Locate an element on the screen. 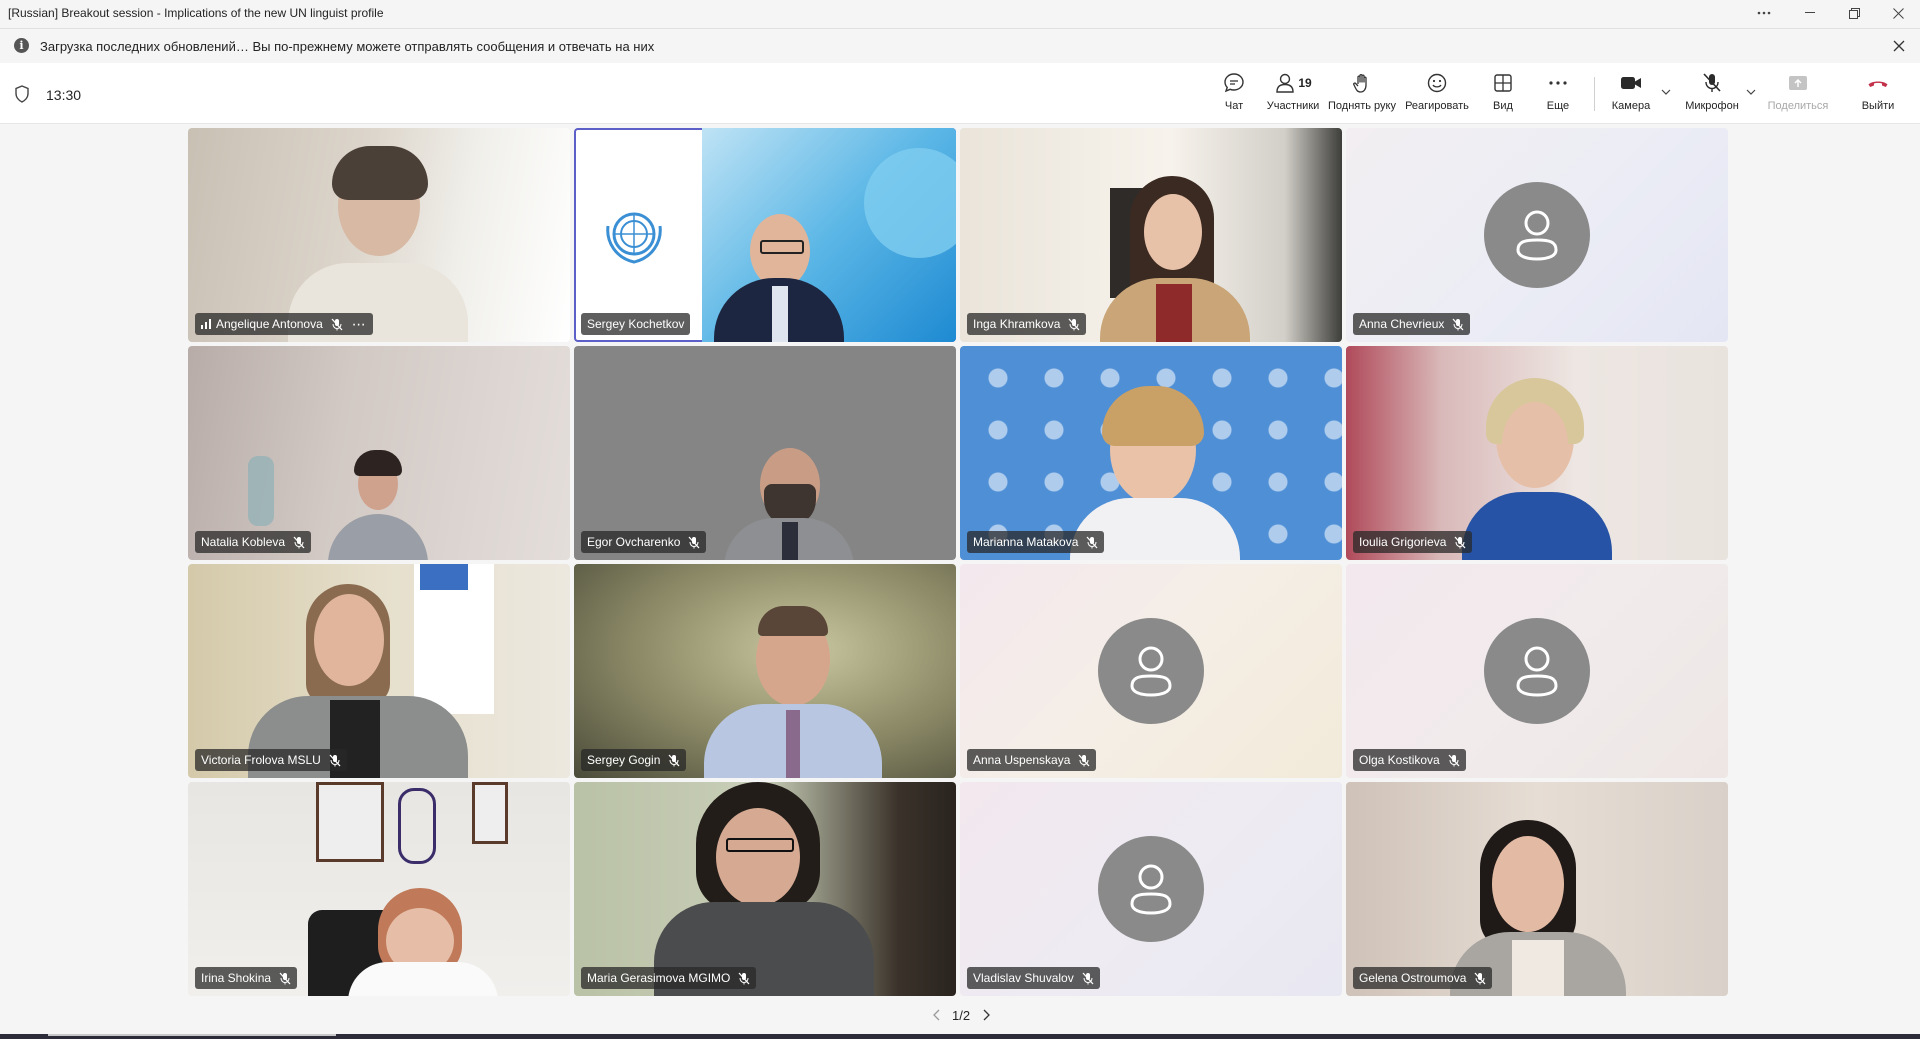 Image resolution: width=1920 pixels, height=1039 pixels. participants-button: 19 Участники is located at coordinates (1293, 95).